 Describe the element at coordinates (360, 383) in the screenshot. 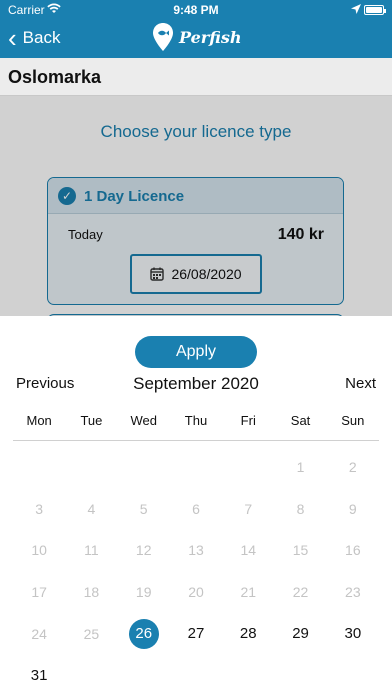

I see `next-month-button: Next` at that location.